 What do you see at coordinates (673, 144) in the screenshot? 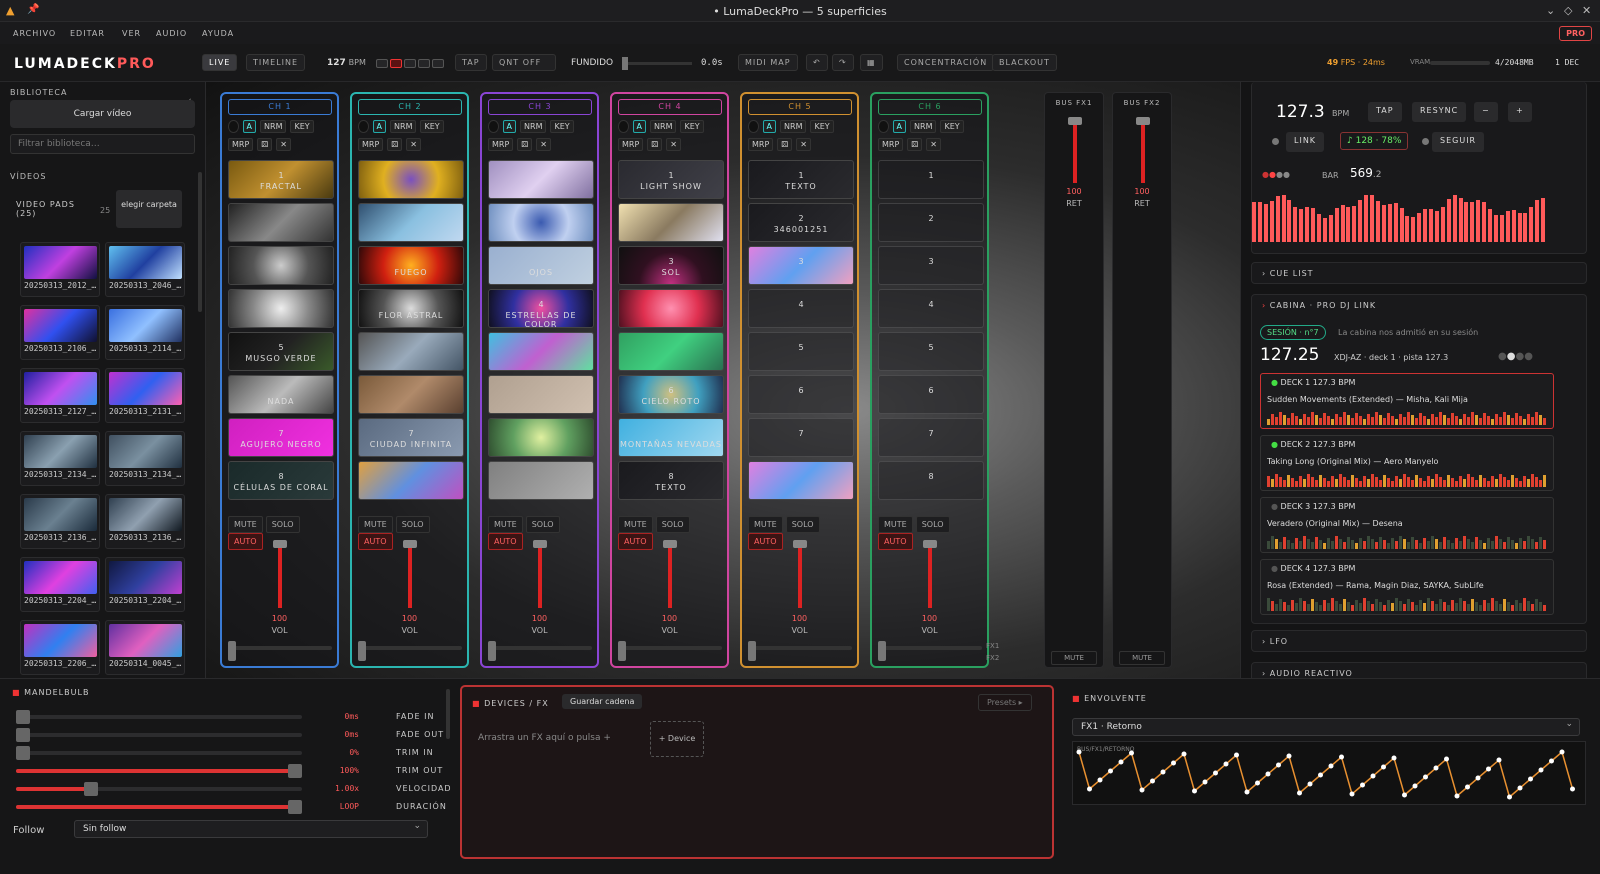
I see `clear-icon: ✕` at bounding box center [673, 144].